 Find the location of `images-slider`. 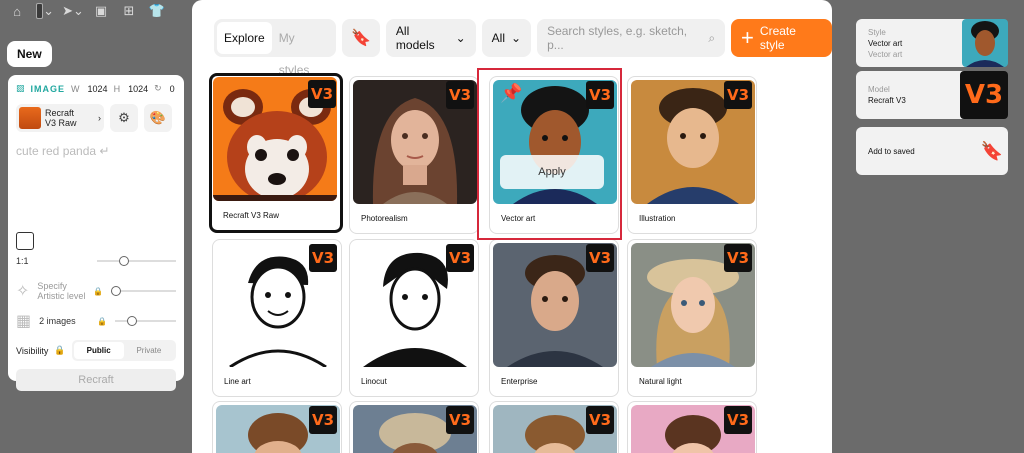

images-slider is located at coordinates (145, 321).